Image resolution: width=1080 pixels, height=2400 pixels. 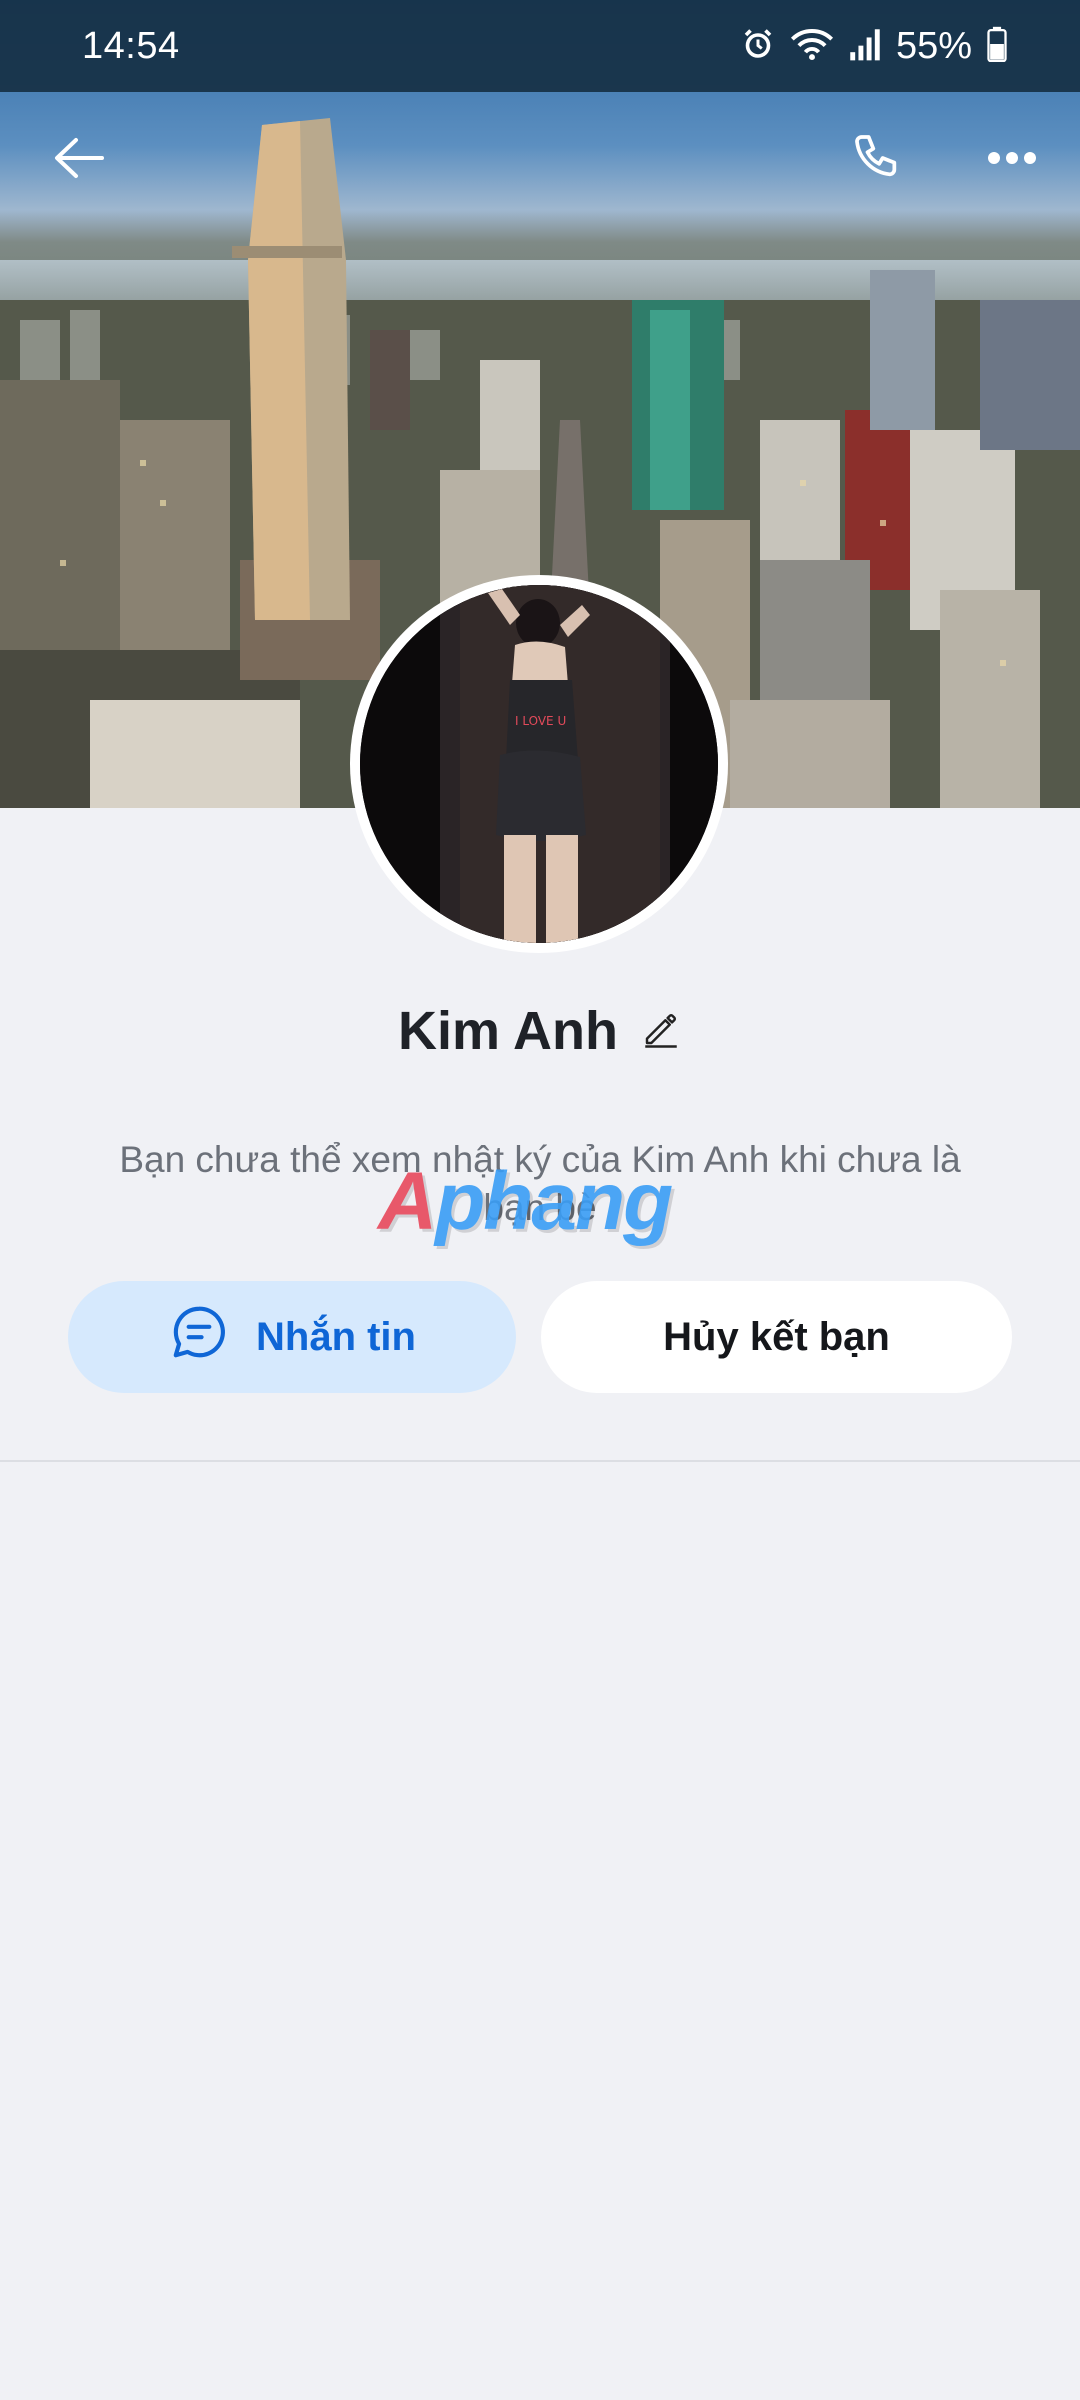 I want to click on unfriend-button-label: Hủy kết bạn, so click(x=776, y=1336).